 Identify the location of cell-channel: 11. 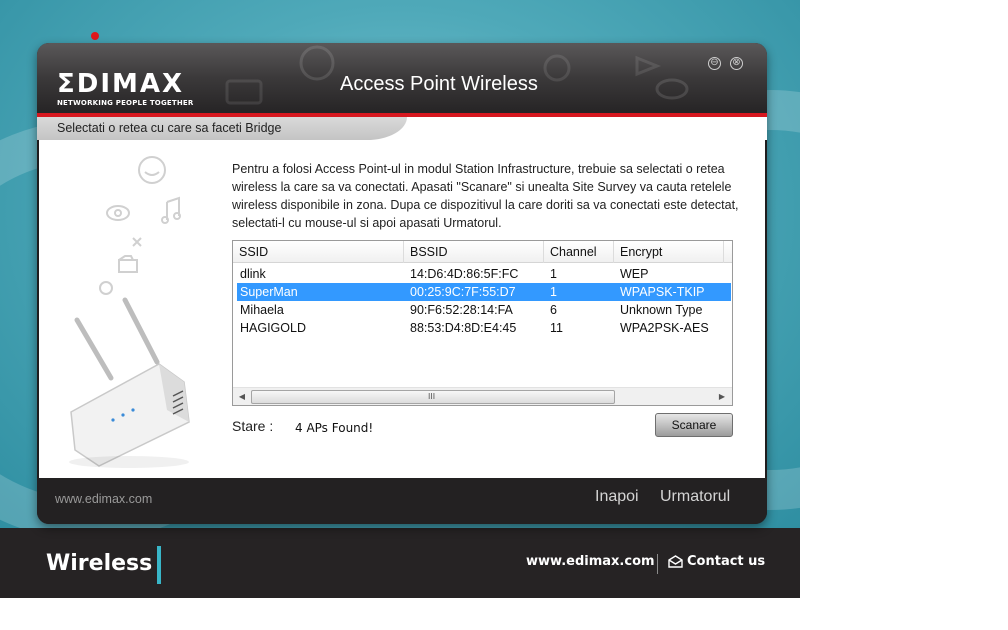
(556, 328).